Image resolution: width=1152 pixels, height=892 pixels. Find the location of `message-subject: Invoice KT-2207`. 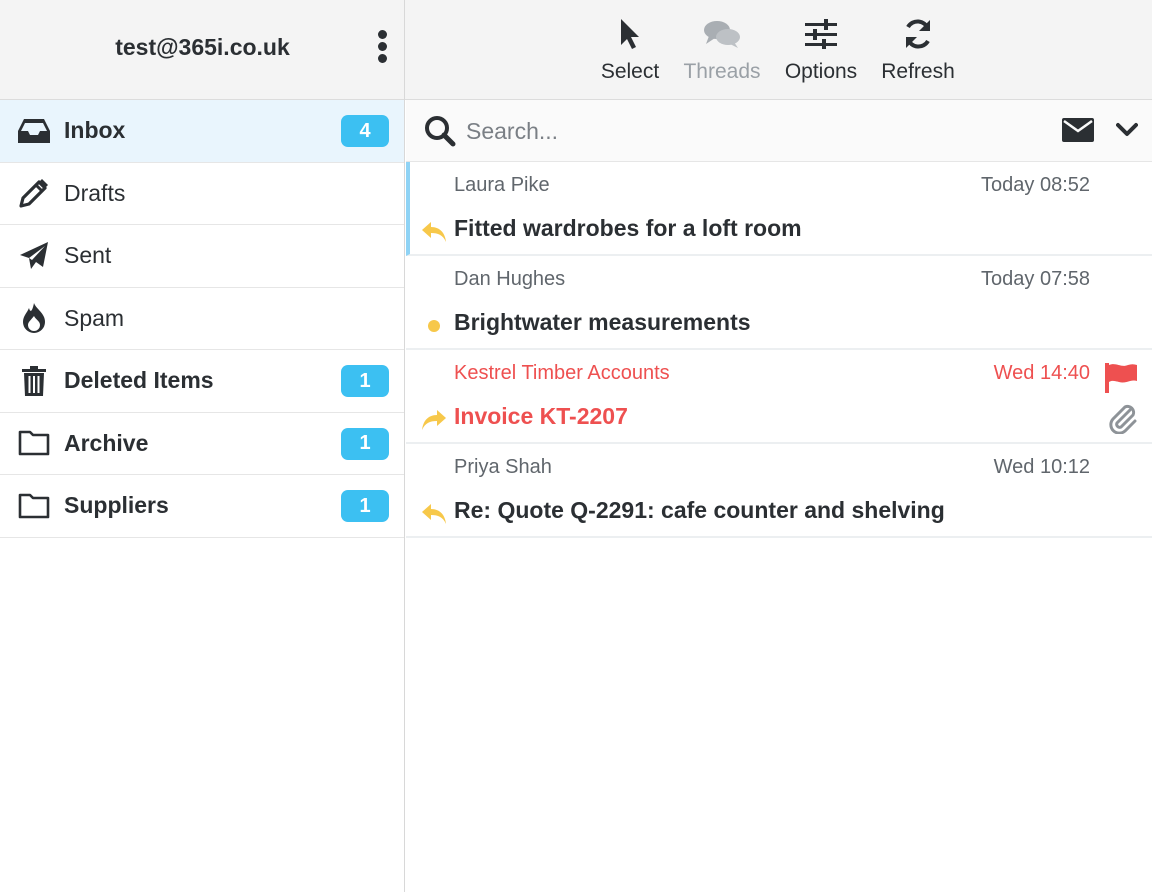

message-subject: Invoice KT-2207 is located at coordinates (541, 416).